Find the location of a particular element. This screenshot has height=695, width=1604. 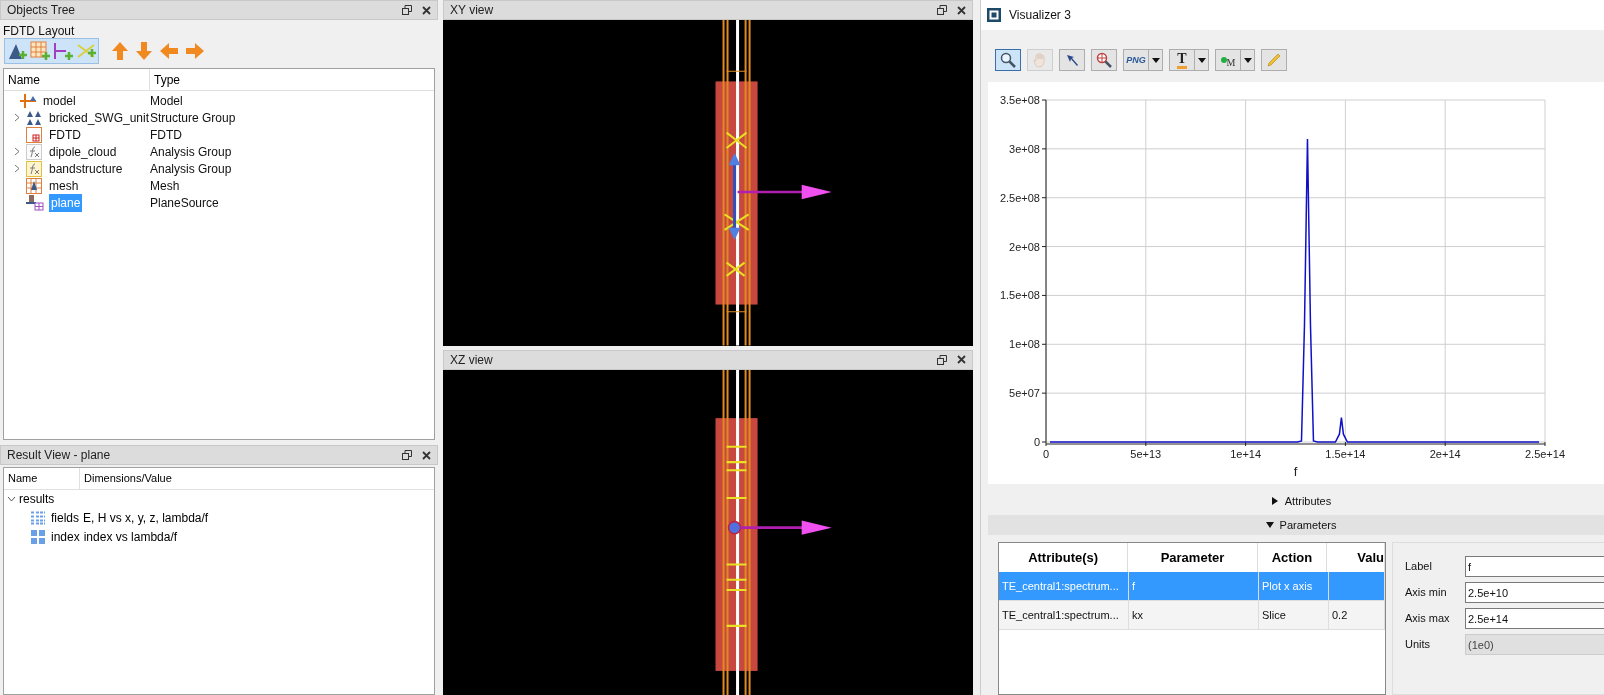

tree-row: FDTD FDTD is located at coordinates (219, 134).